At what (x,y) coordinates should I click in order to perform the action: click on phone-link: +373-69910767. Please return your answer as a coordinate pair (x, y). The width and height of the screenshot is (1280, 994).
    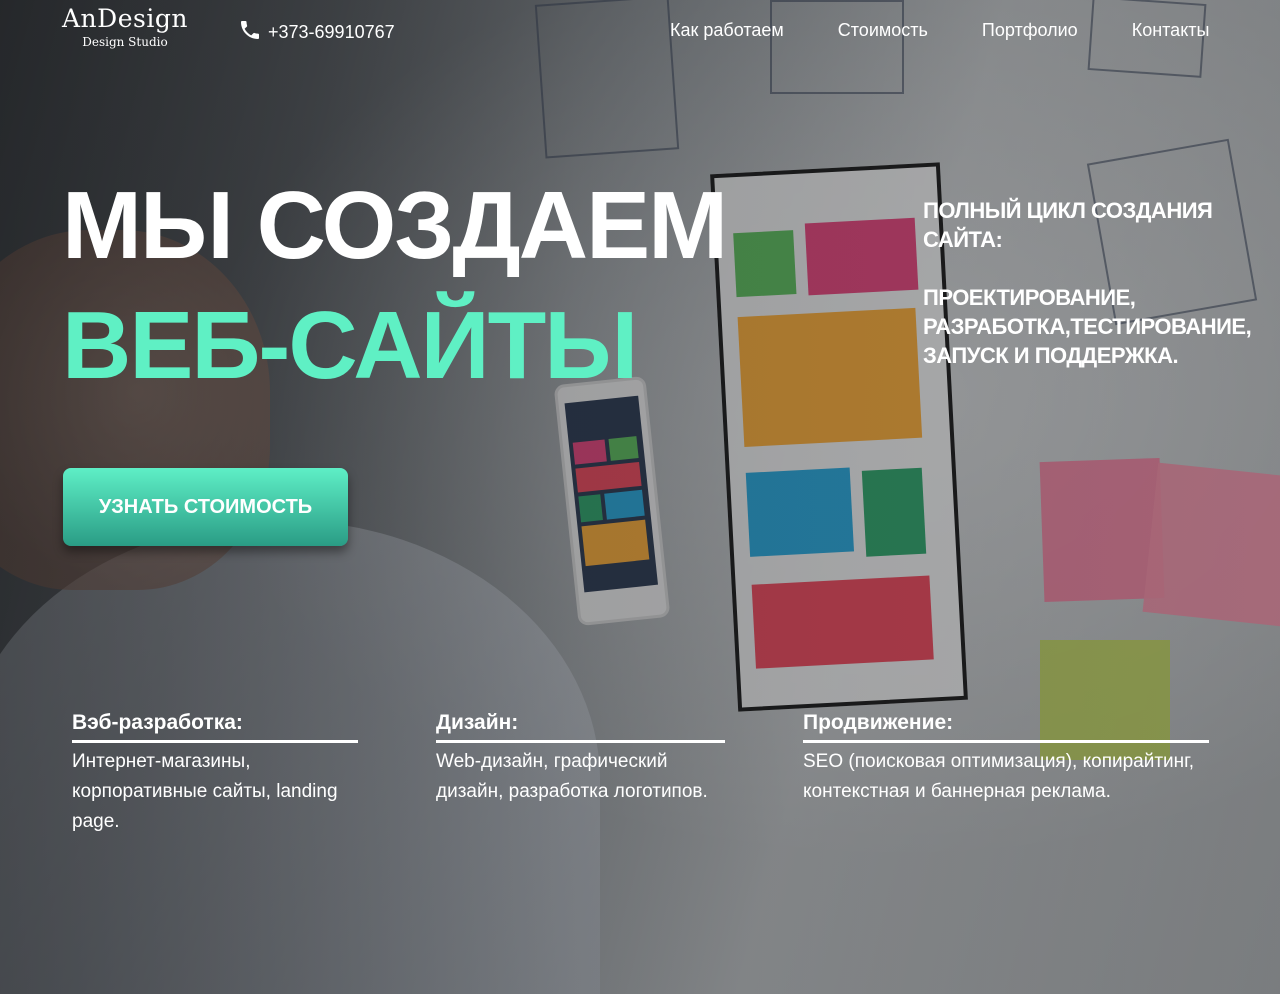
    Looking at the image, I should click on (316, 32).